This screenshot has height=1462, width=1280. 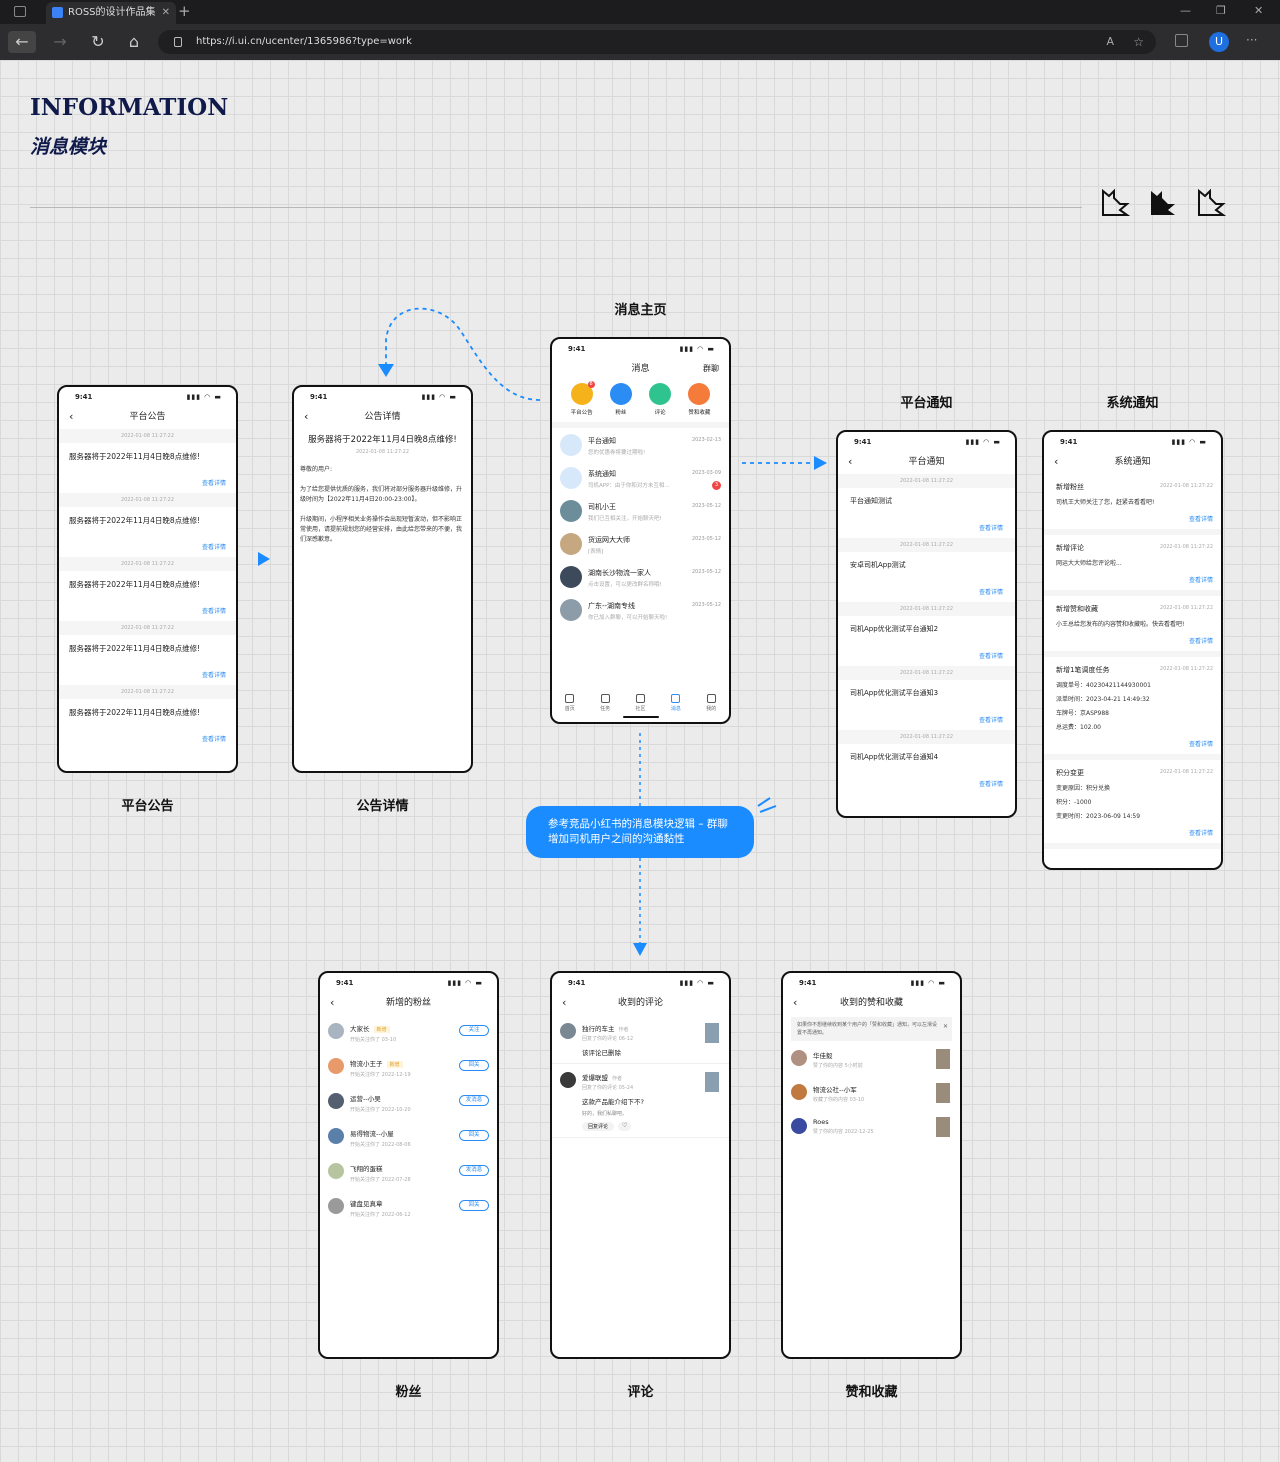 I want to click on conversation-item: 广东--湖南专线 你已加入群聊，可以开始聊天啦! 2023-05-12, so click(x=640, y=609).